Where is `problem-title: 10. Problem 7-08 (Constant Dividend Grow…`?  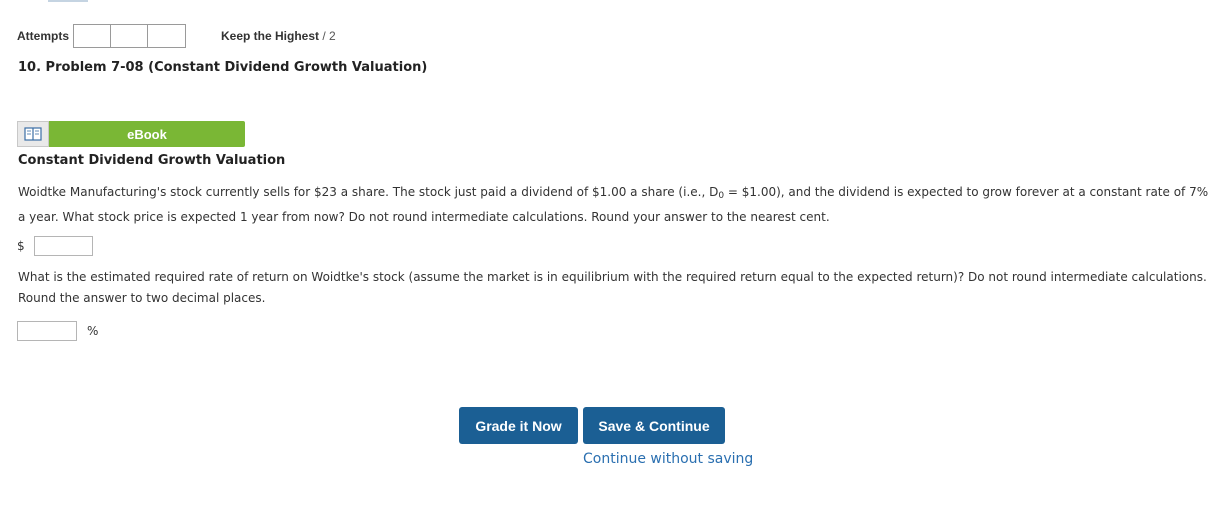 problem-title: 10. Problem 7-08 (Constant Dividend Grow… is located at coordinates (223, 67).